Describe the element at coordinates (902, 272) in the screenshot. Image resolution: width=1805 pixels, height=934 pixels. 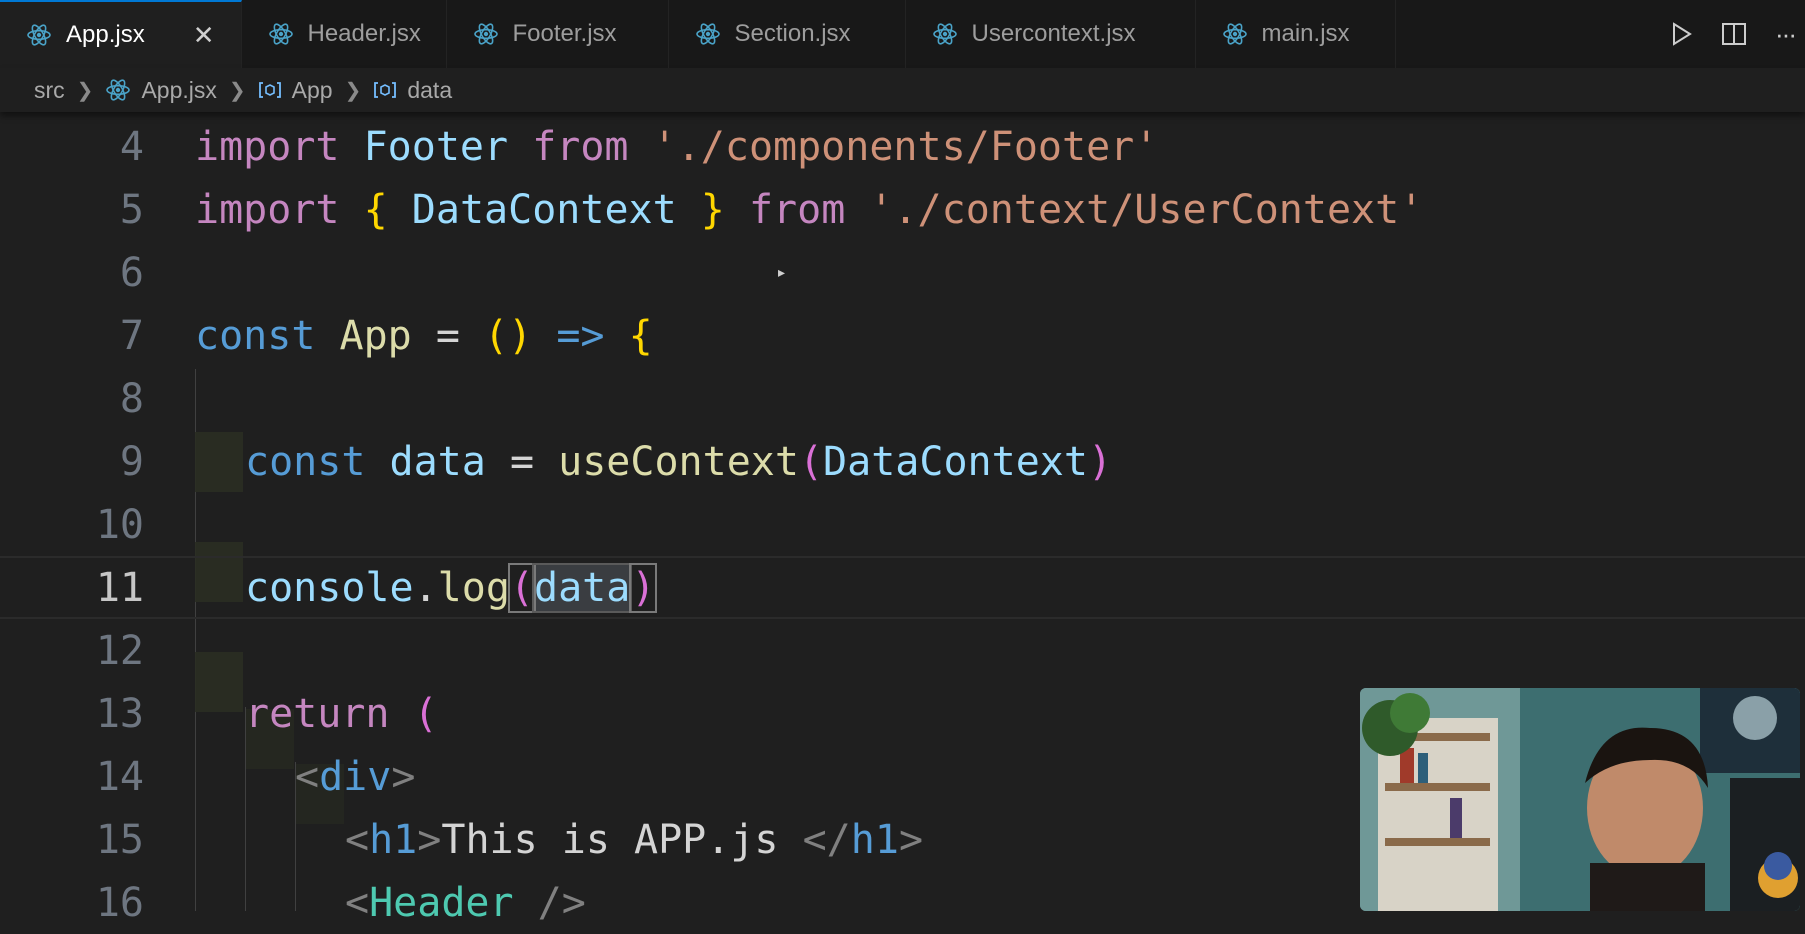
I see `code-line: 6` at that location.